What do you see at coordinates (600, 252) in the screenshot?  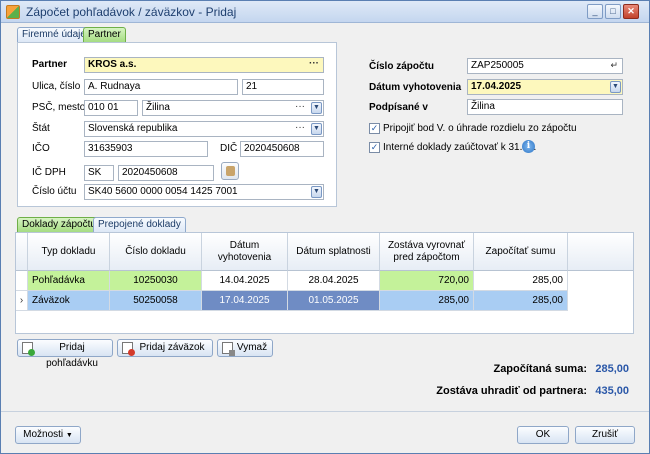 I see `column-header-empty` at bounding box center [600, 252].